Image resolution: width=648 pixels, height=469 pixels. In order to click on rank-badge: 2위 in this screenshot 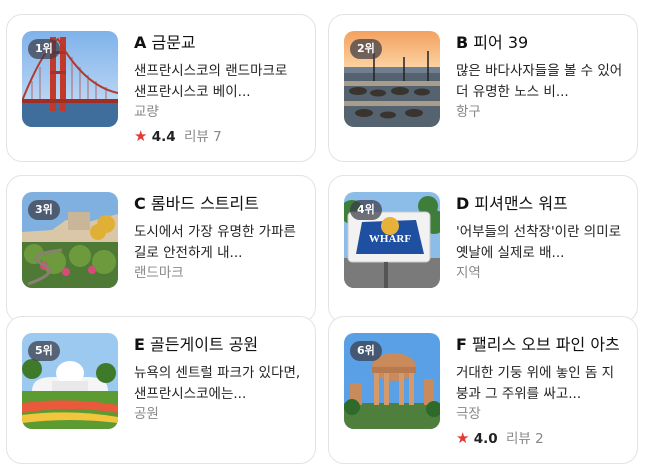, I will do `click(366, 49)`.